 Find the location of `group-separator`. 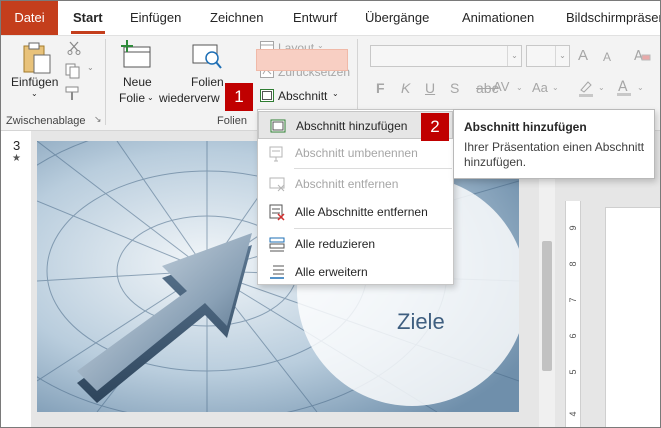

group-separator is located at coordinates (105, 82).